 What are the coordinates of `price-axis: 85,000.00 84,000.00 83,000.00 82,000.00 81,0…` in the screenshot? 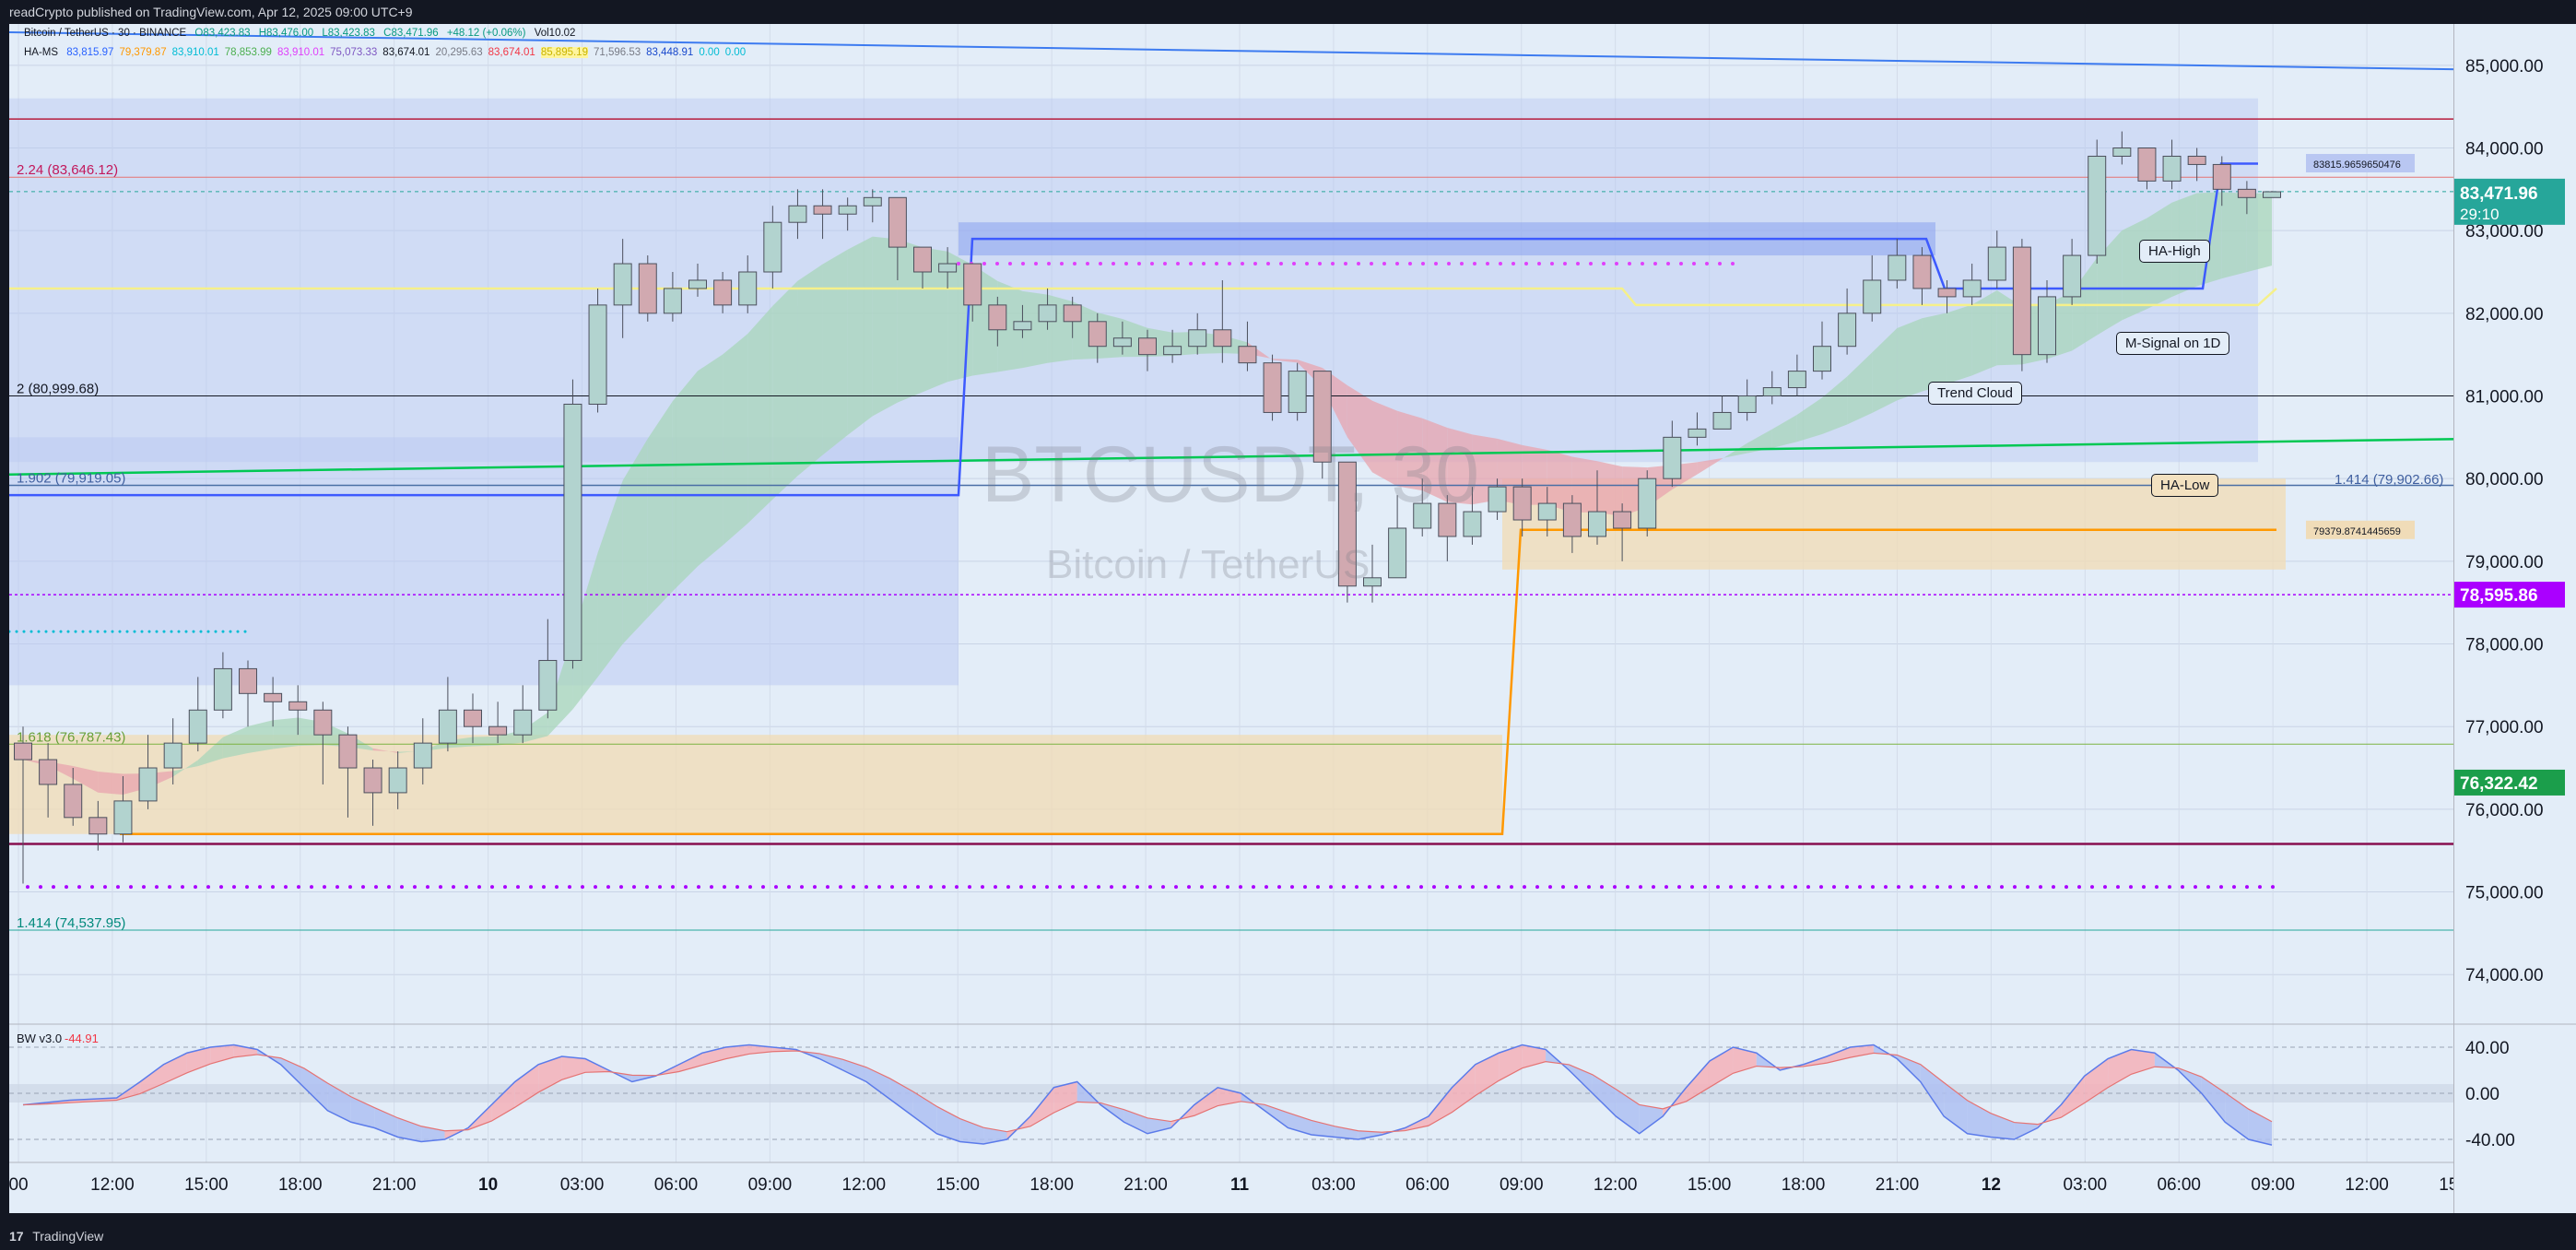 It's located at (2514, 618).